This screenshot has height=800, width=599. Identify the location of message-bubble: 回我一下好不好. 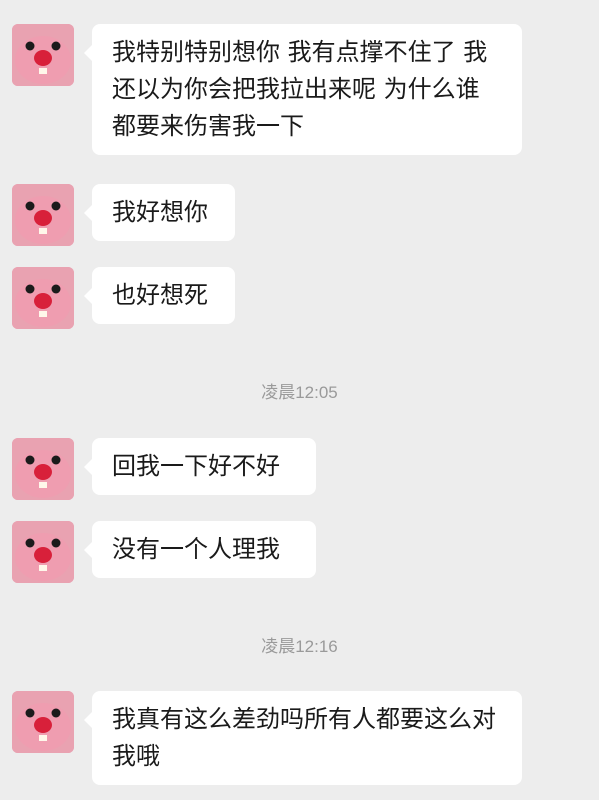
(200, 466).